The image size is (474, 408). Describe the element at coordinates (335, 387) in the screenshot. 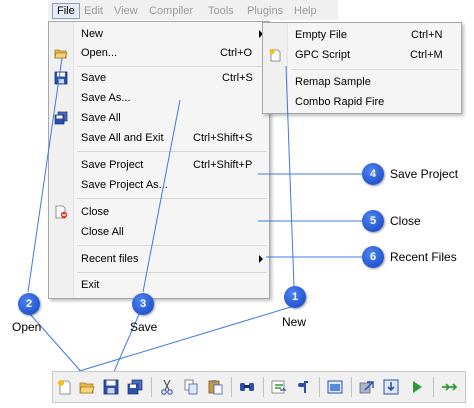

I see `window-icon` at that location.